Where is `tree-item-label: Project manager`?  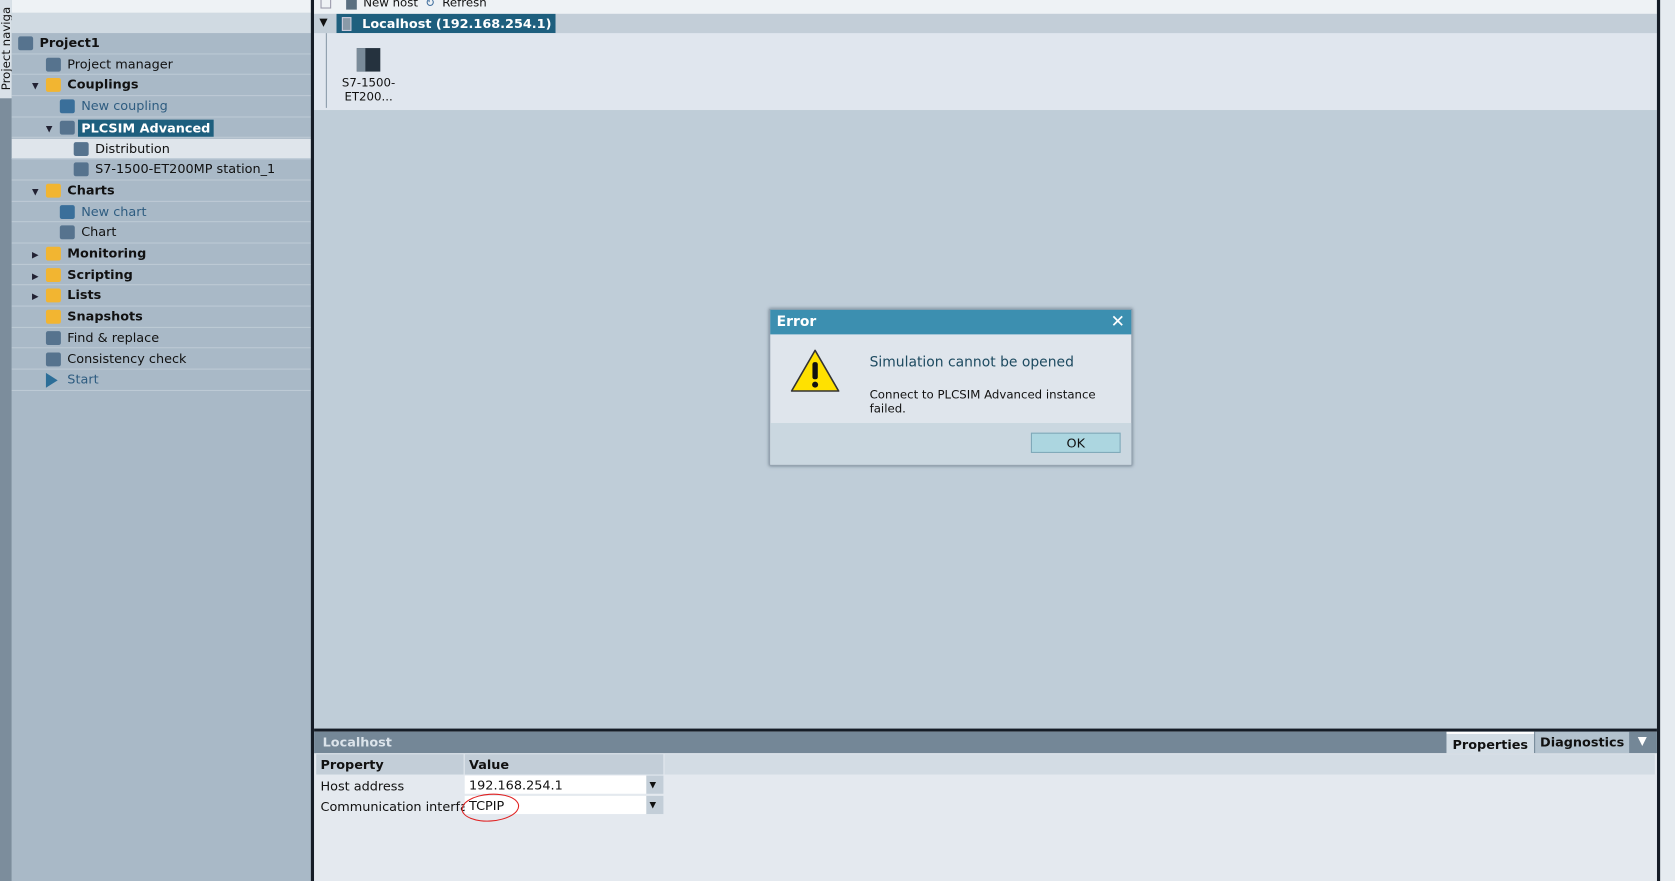 tree-item-label: Project manager is located at coordinates (120, 64).